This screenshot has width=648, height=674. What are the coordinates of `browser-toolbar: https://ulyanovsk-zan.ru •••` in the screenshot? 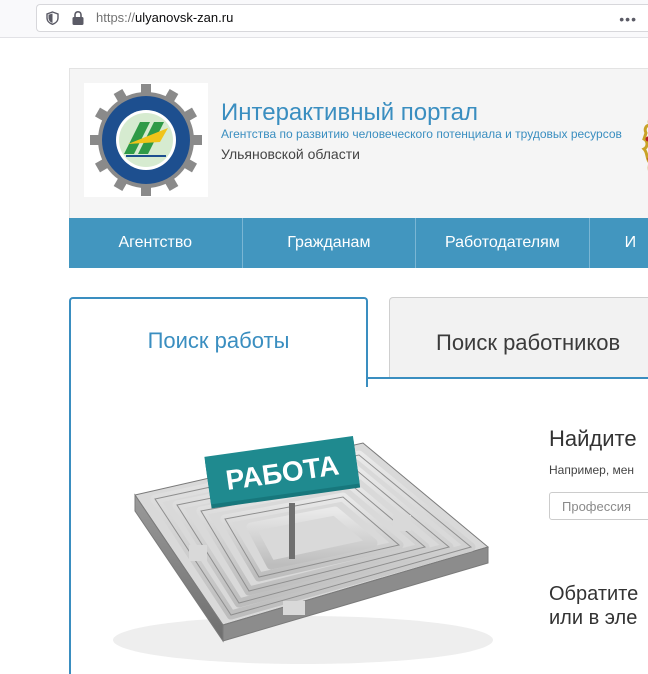 It's located at (324, 19).